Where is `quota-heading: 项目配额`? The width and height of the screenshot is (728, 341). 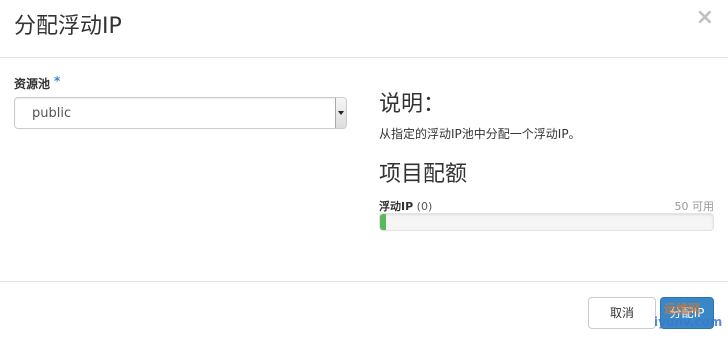
quota-heading: 项目配额 is located at coordinates (423, 174).